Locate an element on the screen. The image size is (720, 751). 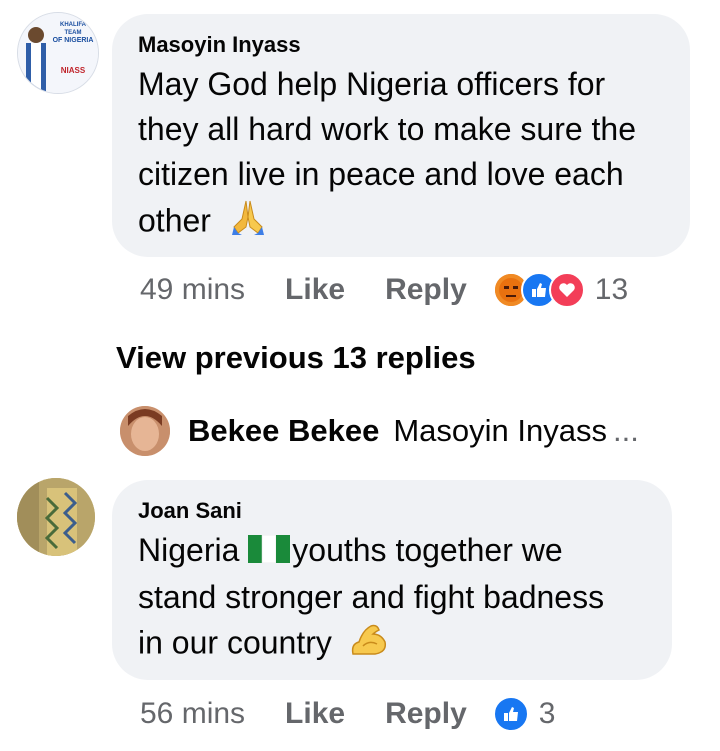
reaction-count: 13 is located at coordinates (611, 290).